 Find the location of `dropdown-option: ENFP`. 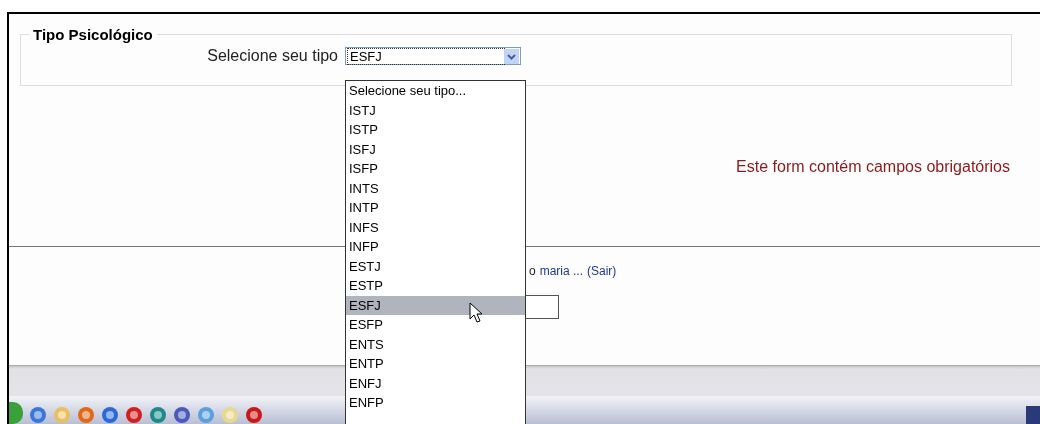

dropdown-option: ENFP is located at coordinates (435, 403).